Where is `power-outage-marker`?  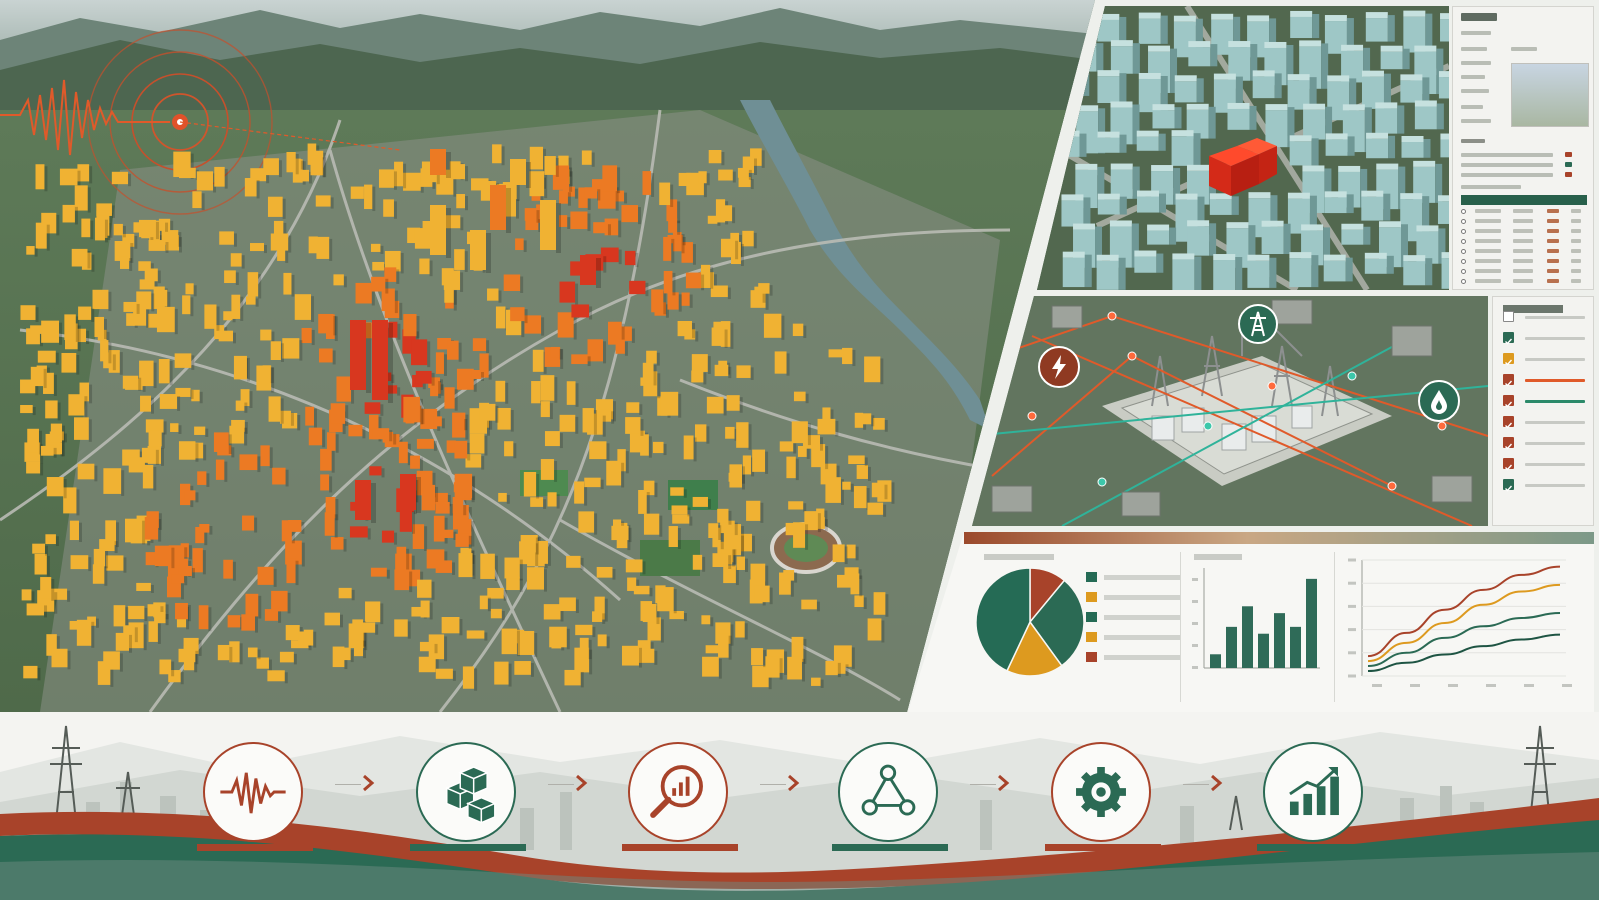
power-outage-marker is located at coordinates (1059, 367).